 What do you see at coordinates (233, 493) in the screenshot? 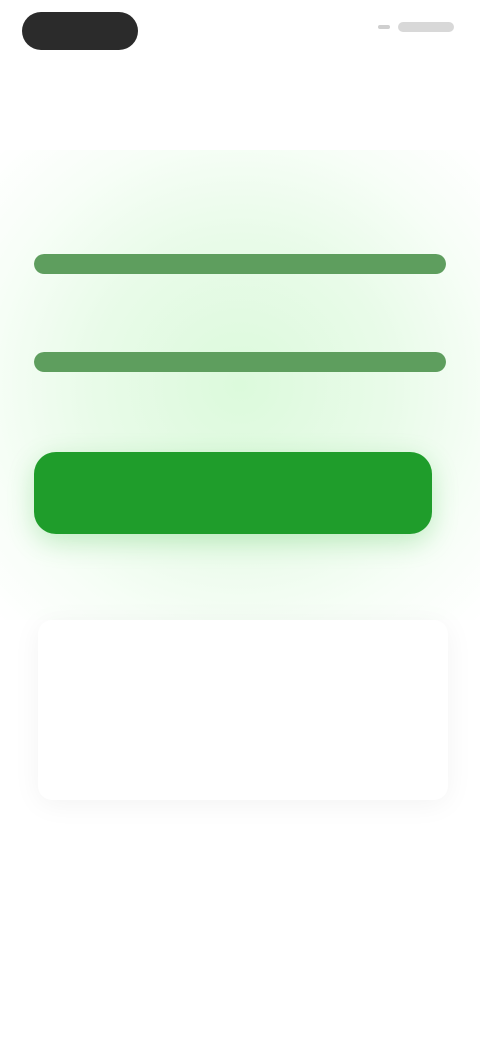
I see `primary-button` at bounding box center [233, 493].